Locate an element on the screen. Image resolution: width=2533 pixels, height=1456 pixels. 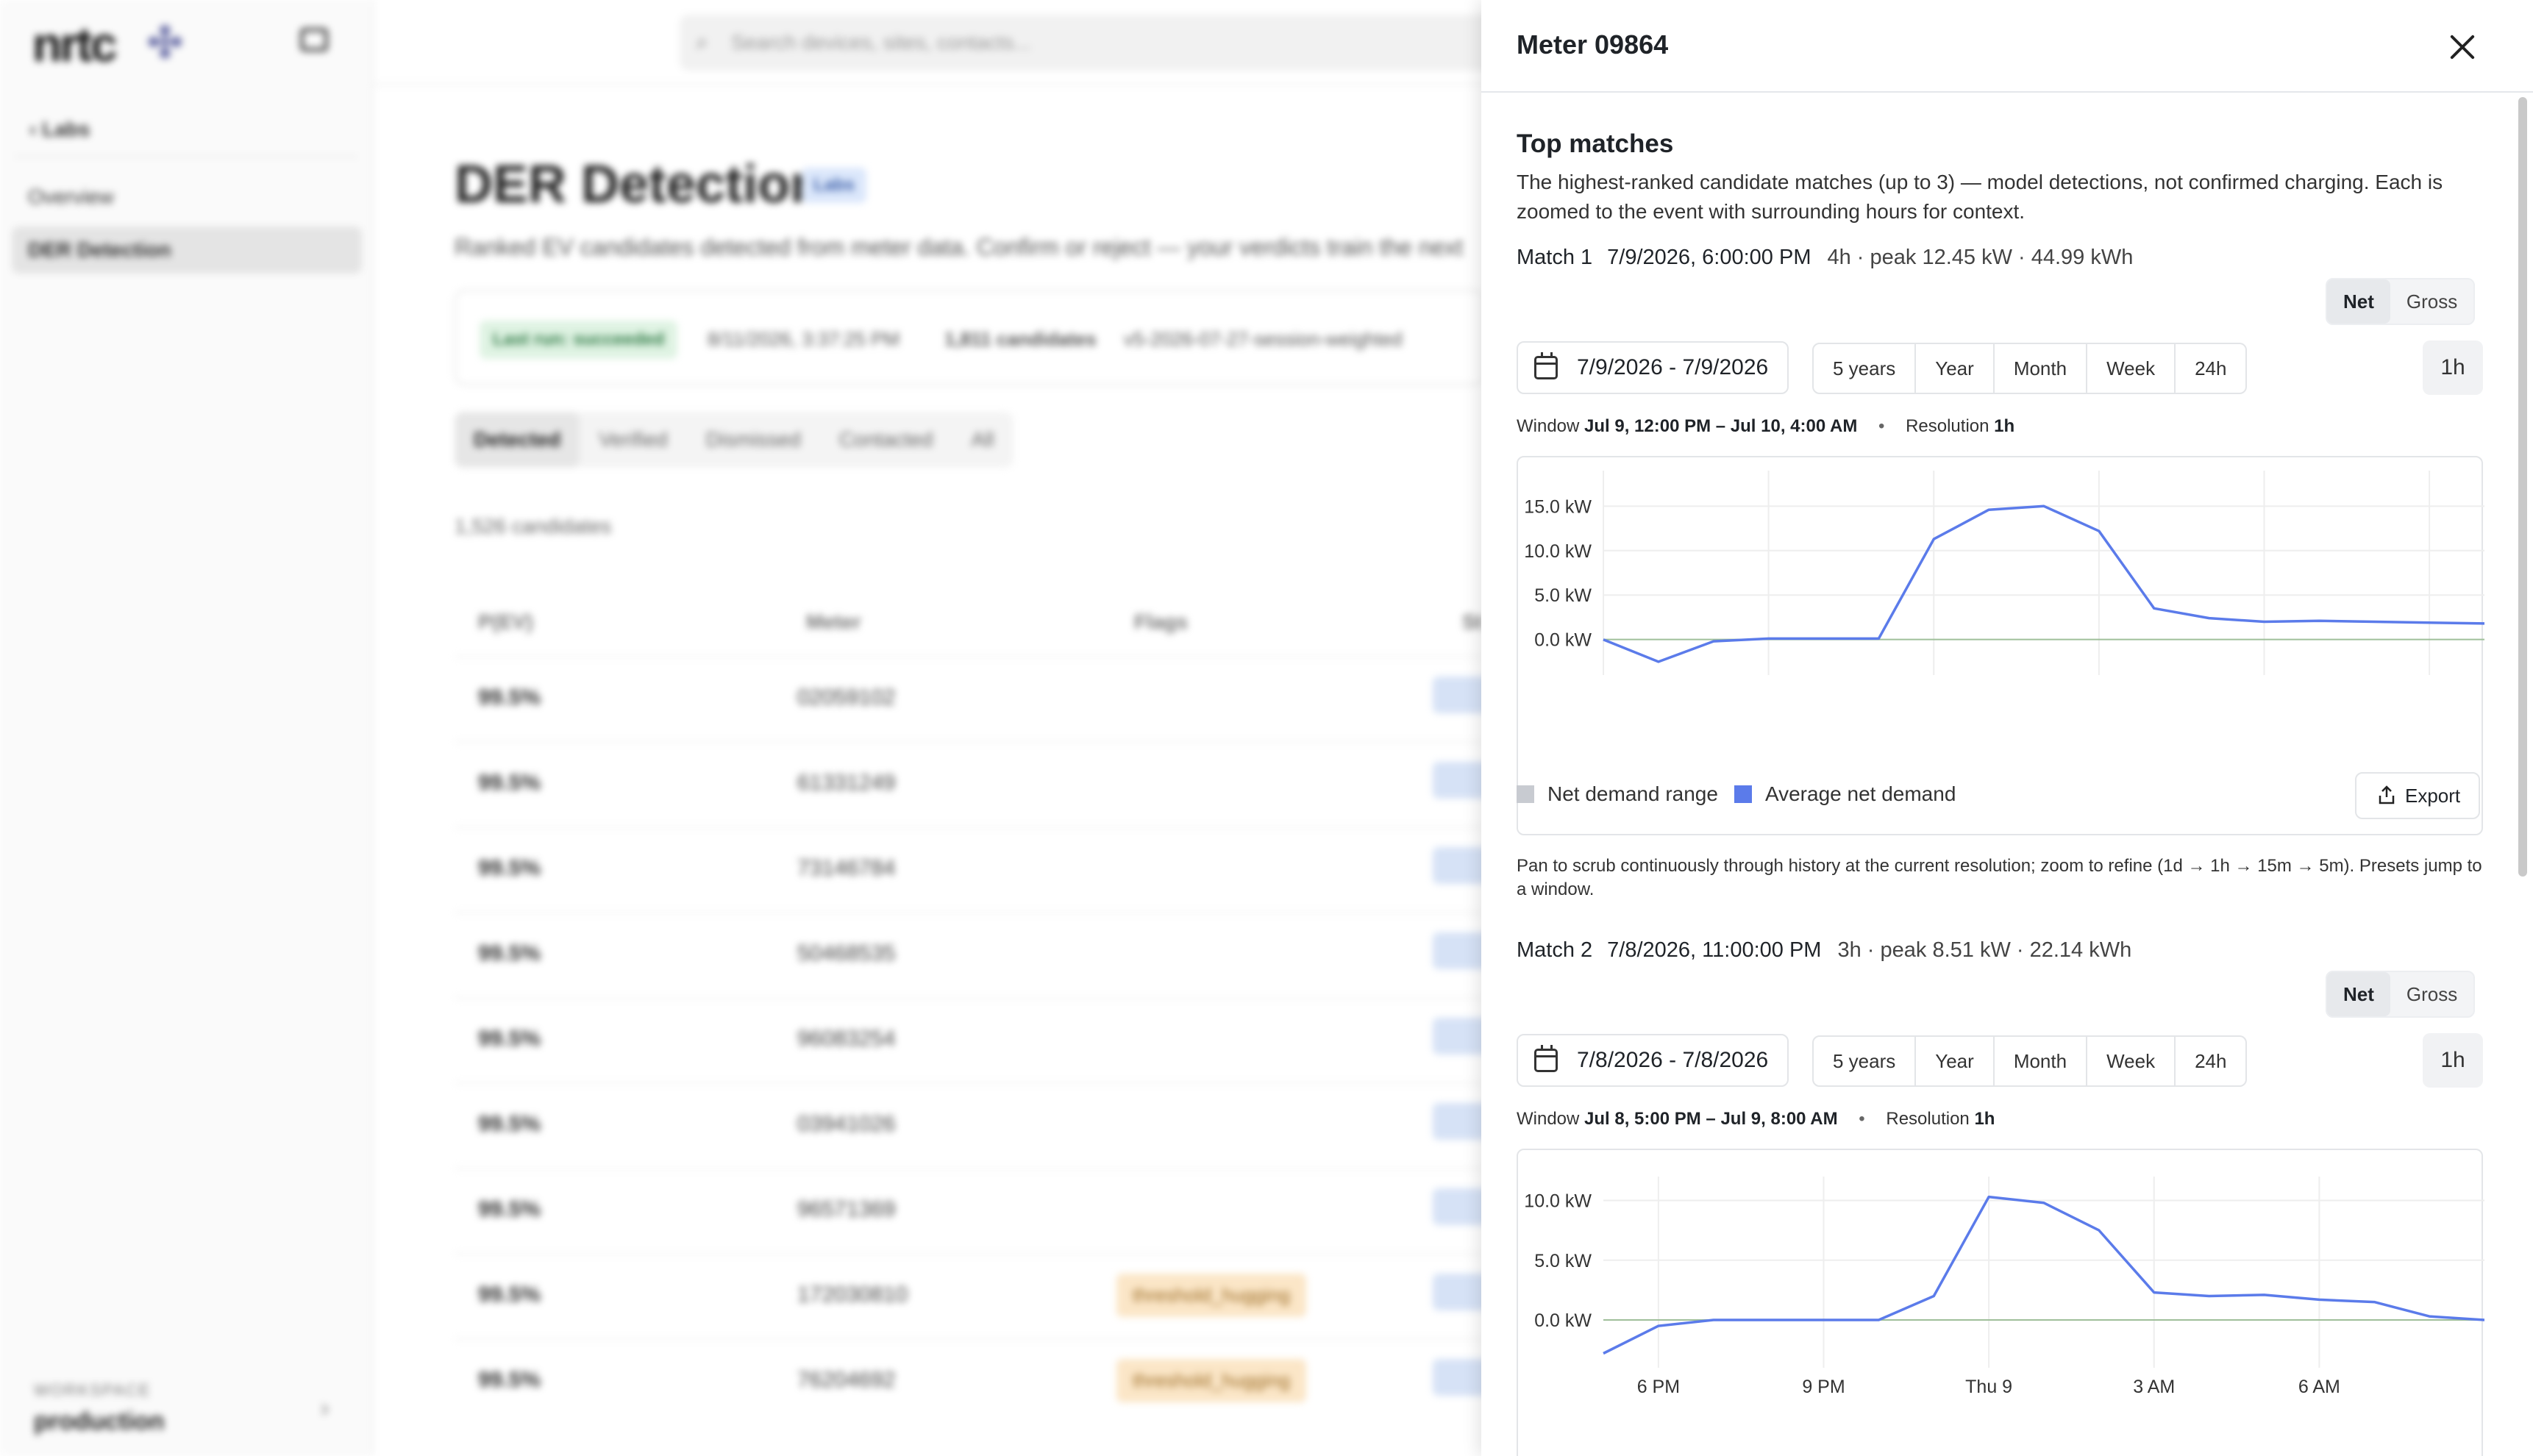
average-net-demand-line is located at coordinates (2043, 1275).